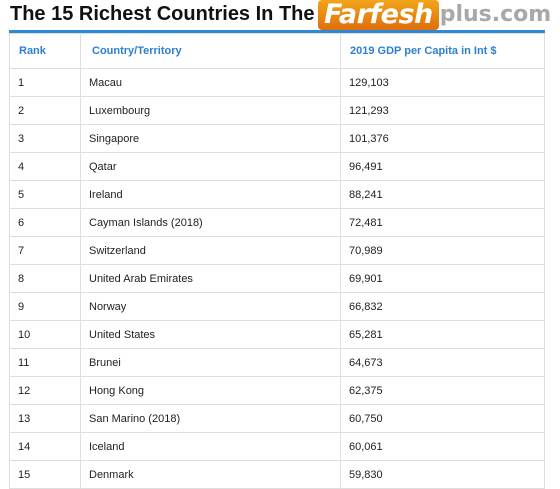 This screenshot has height=489, width=560. I want to click on cell-gdp: 66,832, so click(442, 306).